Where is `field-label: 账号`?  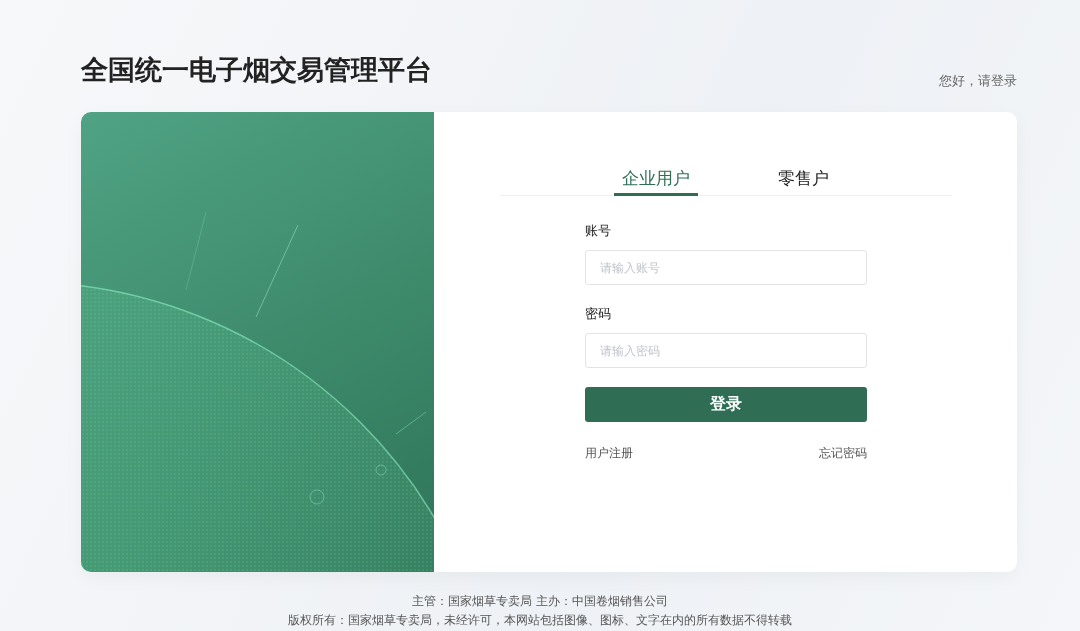
field-label: 账号 is located at coordinates (598, 231).